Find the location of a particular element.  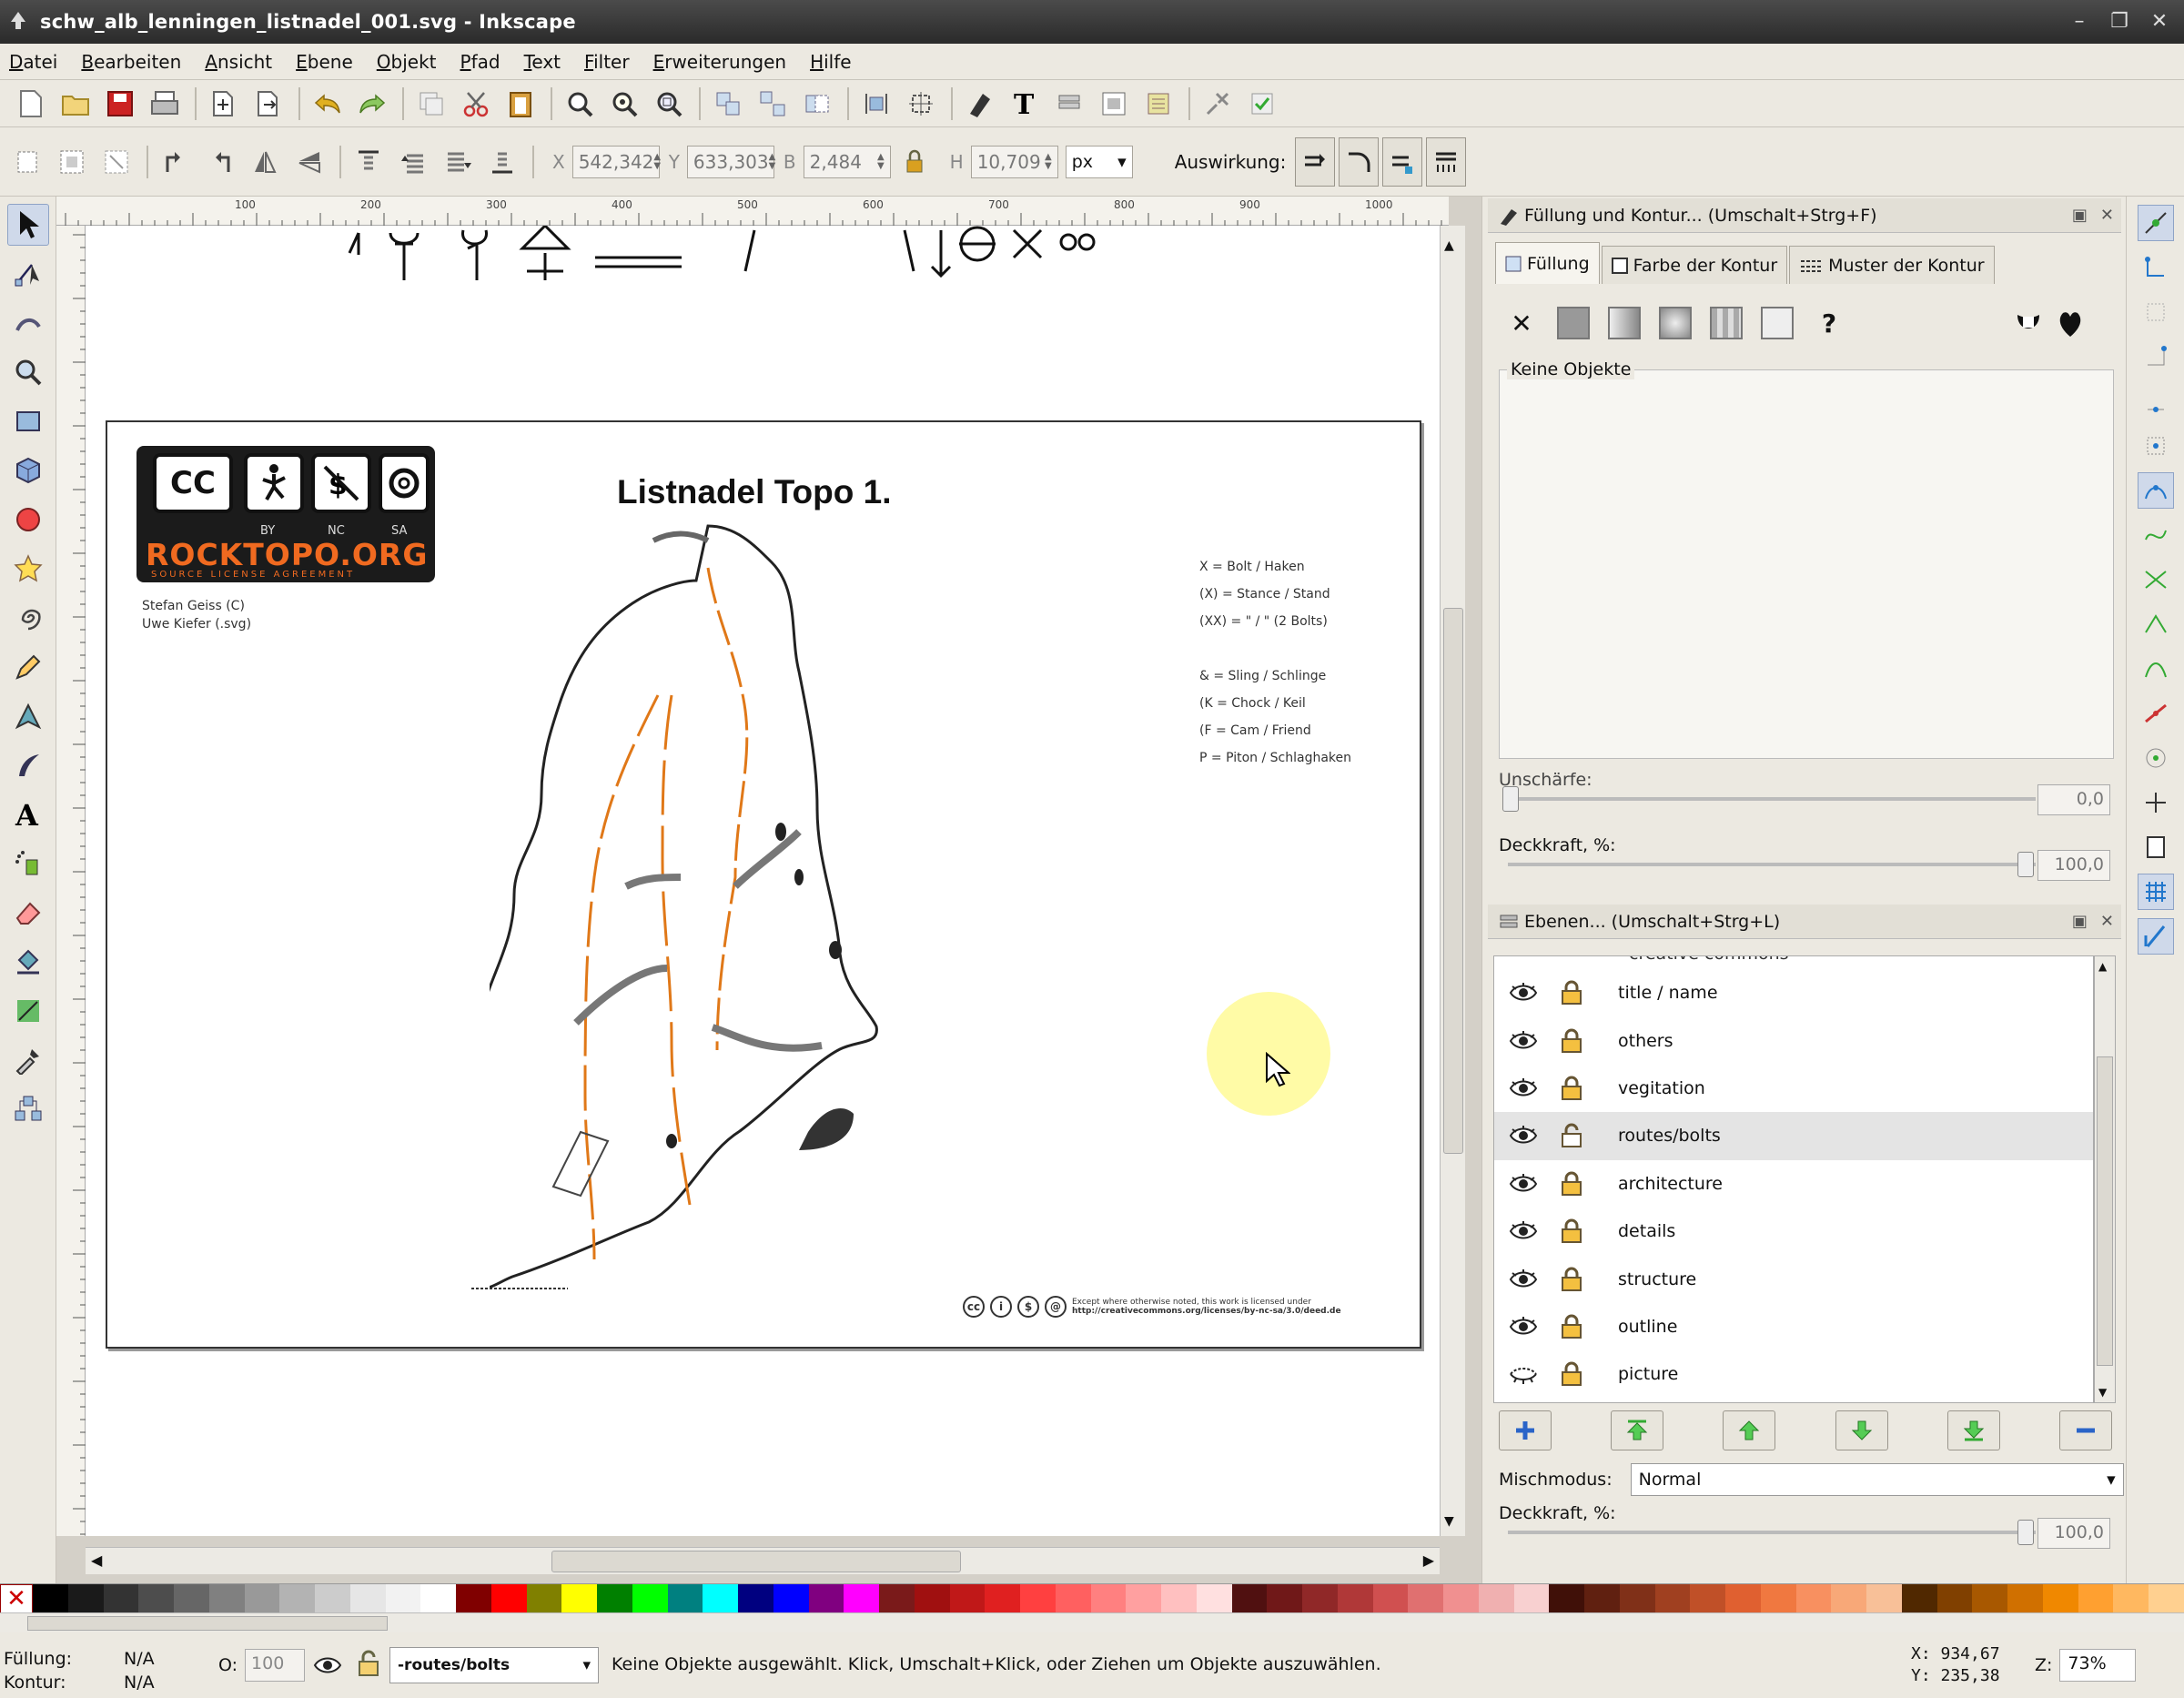

snap-cusp-nodes-icon is located at coordinates (2156, 624).